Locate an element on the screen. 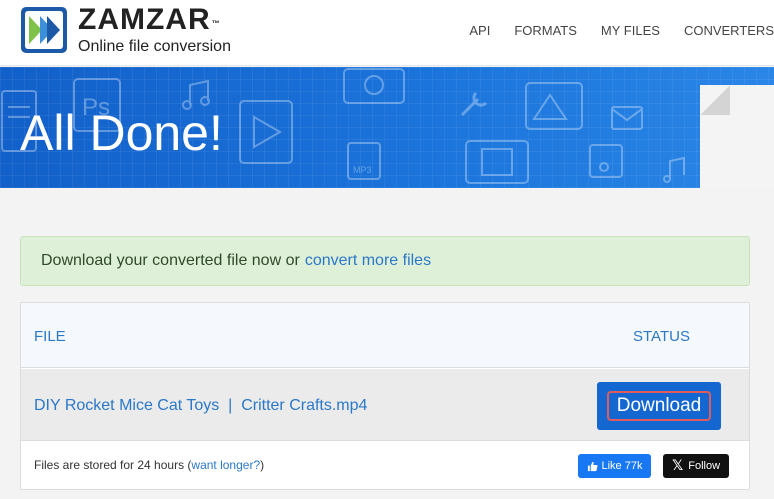 The height and width of the screenshot is (499, 774). facebook-like-button: Like 77k is located at coordinates (614, 466).